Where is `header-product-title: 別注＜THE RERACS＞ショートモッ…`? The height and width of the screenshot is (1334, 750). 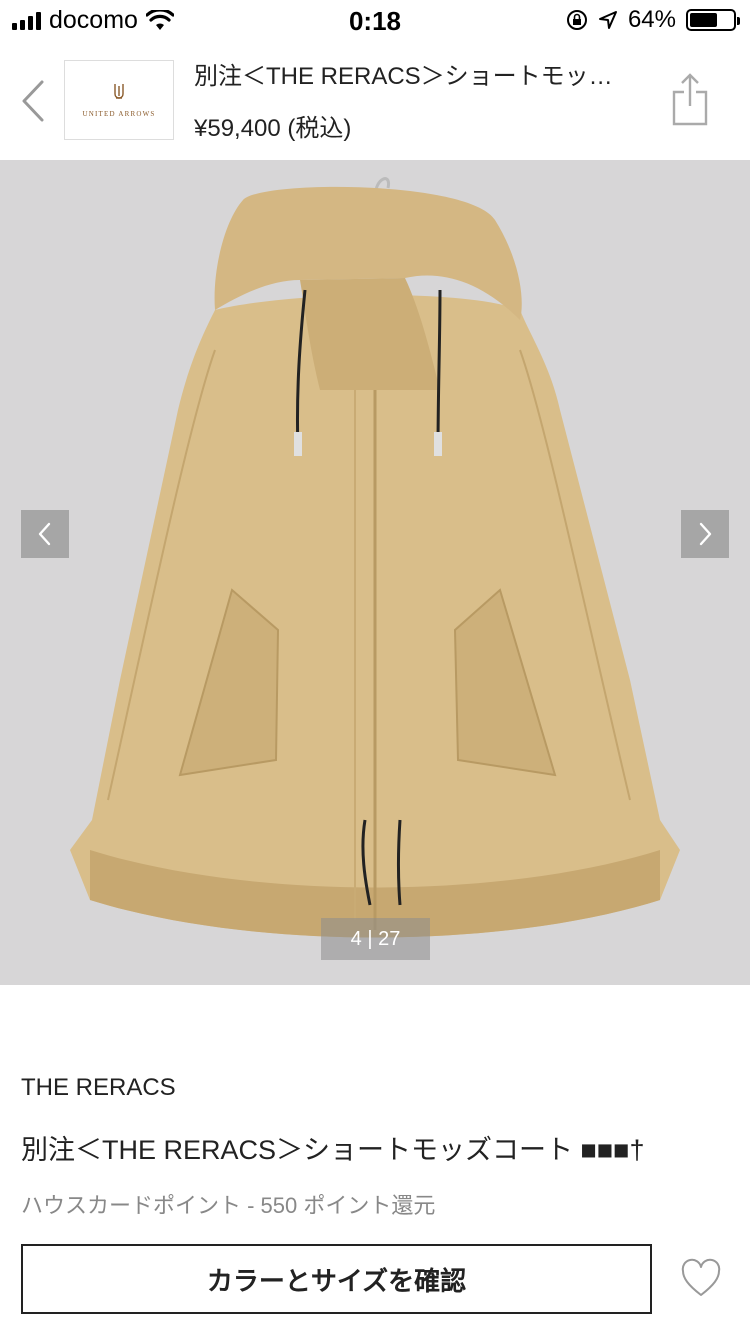 header-product-title: 別注＜THE RERACS＞ショートモッ… is located at coordinates (403, 76).